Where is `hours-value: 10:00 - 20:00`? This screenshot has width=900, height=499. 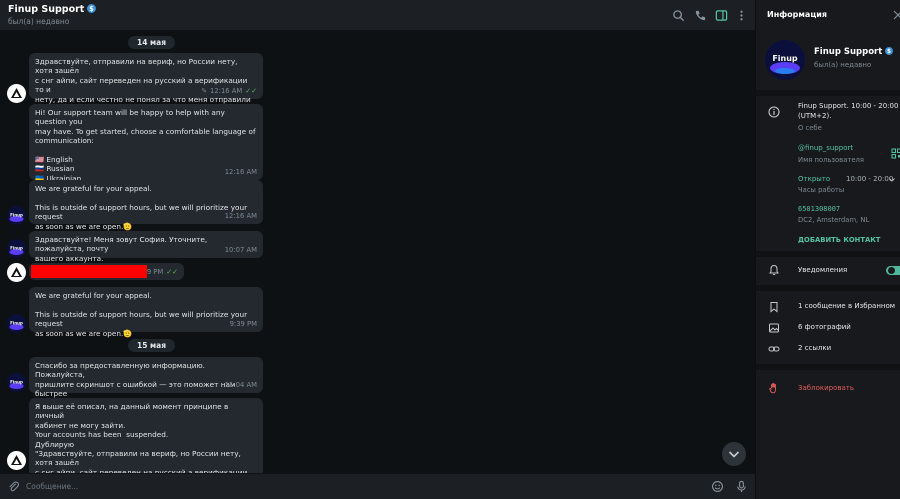
hours-value: 10:00 - 20:00 is located at coordinates (869, 180).